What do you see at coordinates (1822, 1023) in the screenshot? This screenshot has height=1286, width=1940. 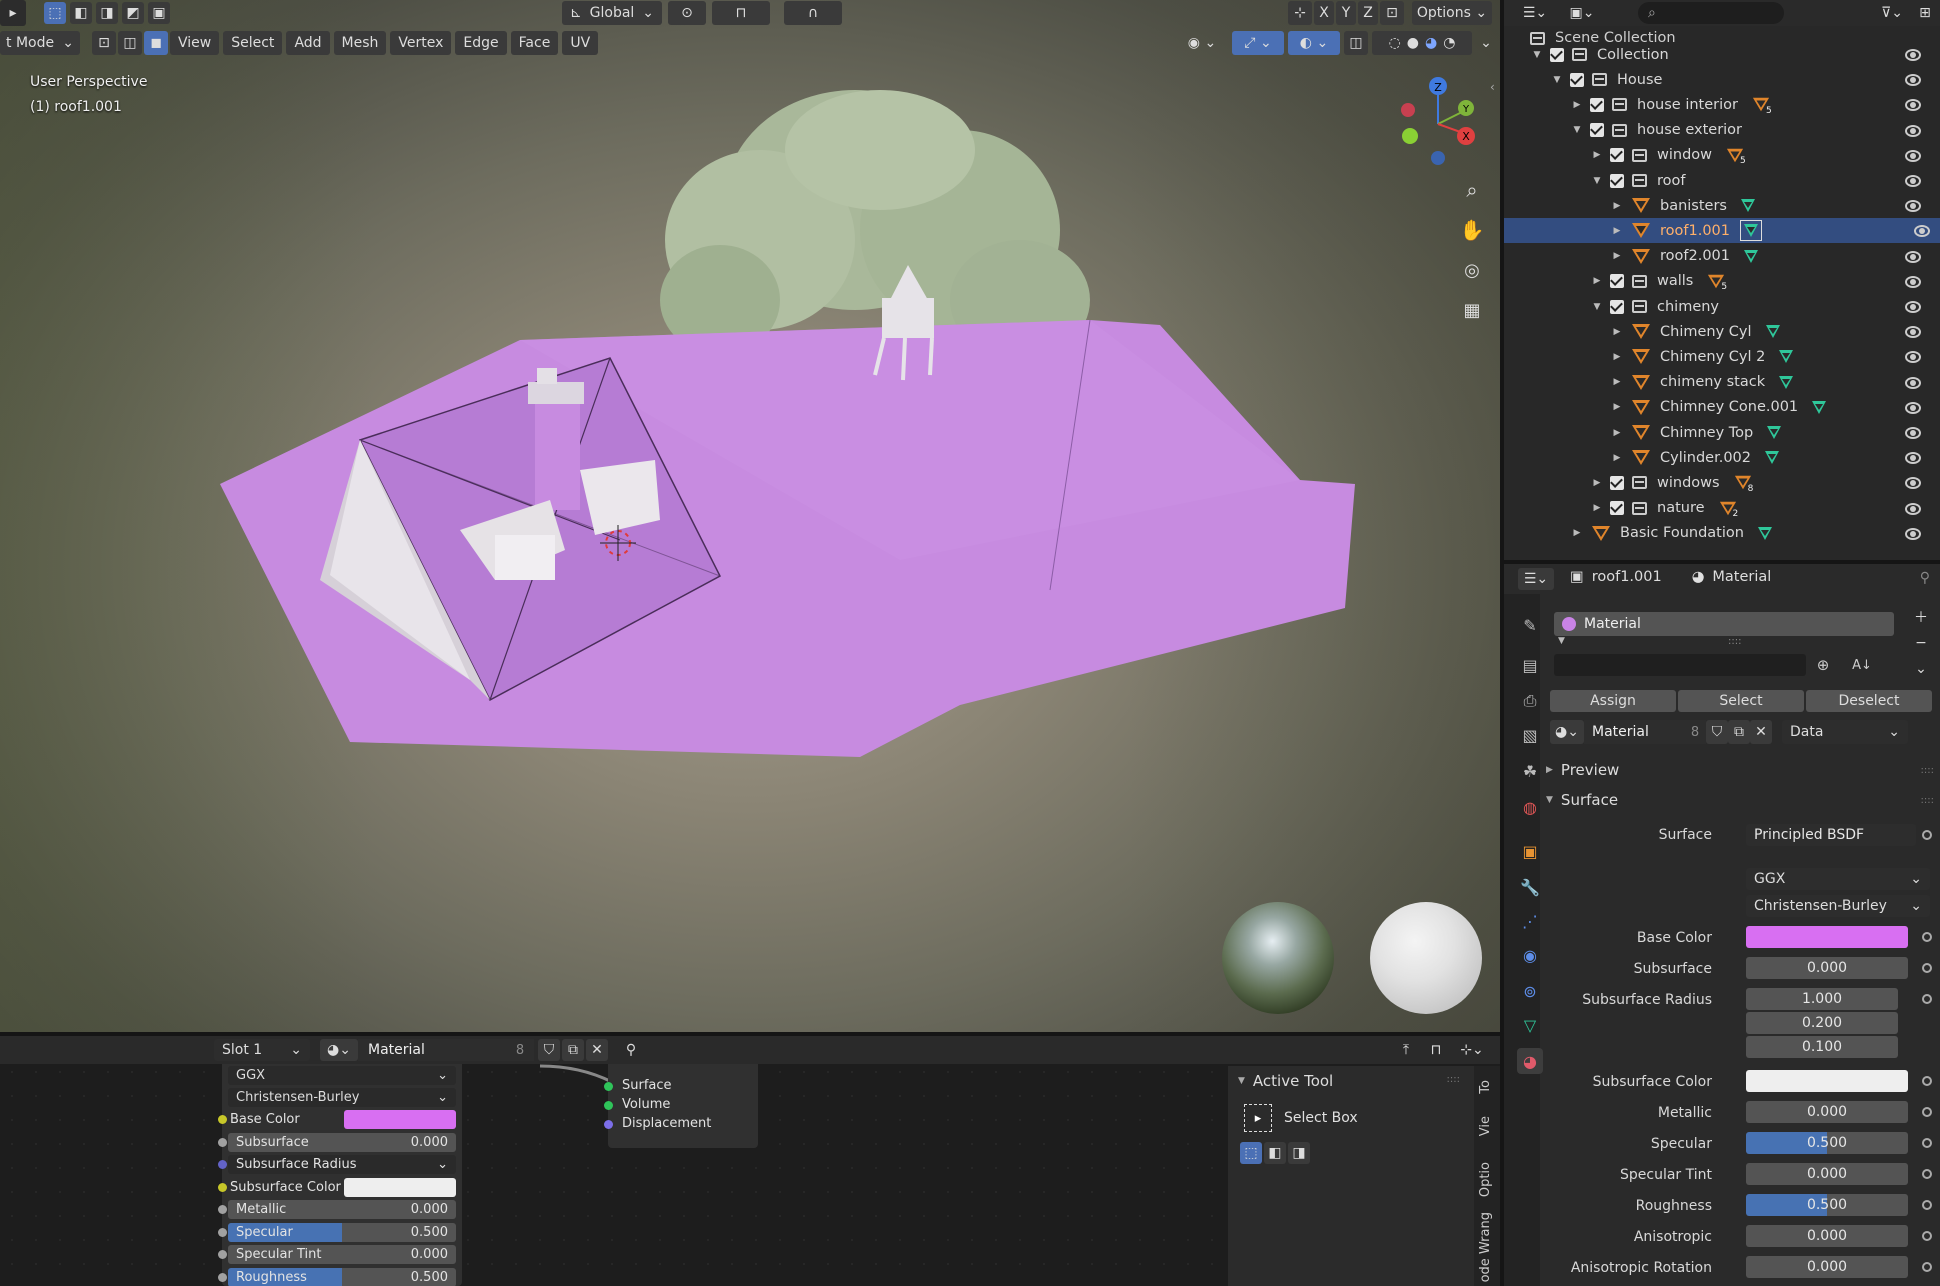 I see `subsurface-radius-y: 0.200` at bounding box center [1822, 1023].